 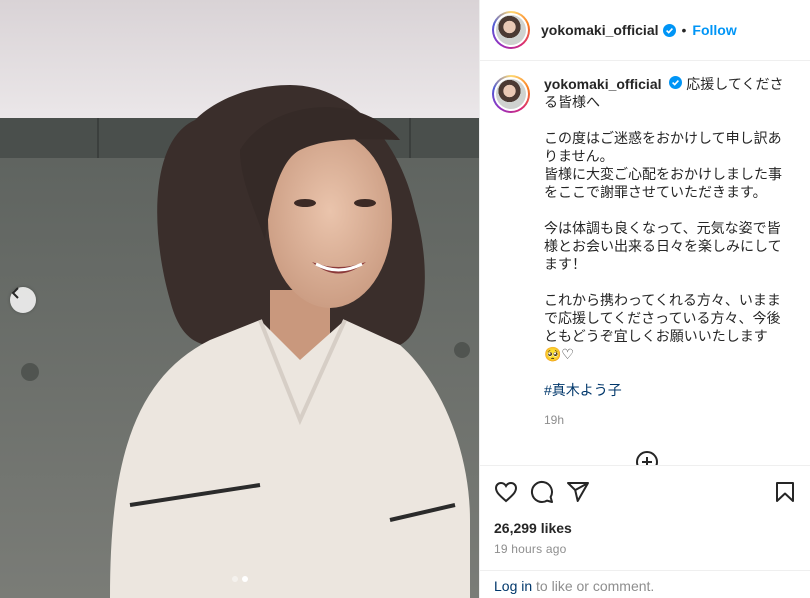 What do you see at coordinates (647, 457) in the screenshot?
I see `plus-circle-icon` at bounding box center [647, 457].